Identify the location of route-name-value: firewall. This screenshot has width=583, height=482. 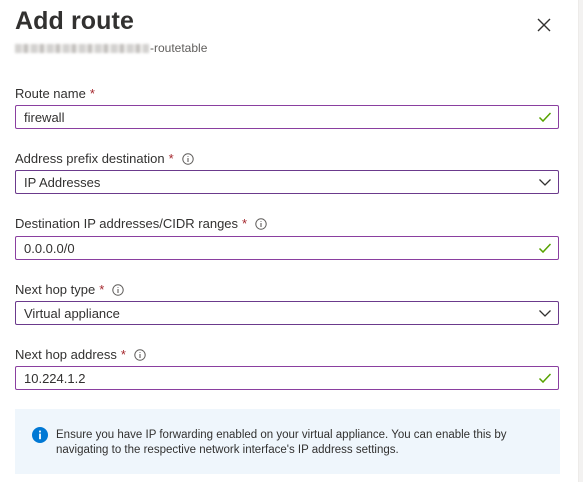
(44, 117).